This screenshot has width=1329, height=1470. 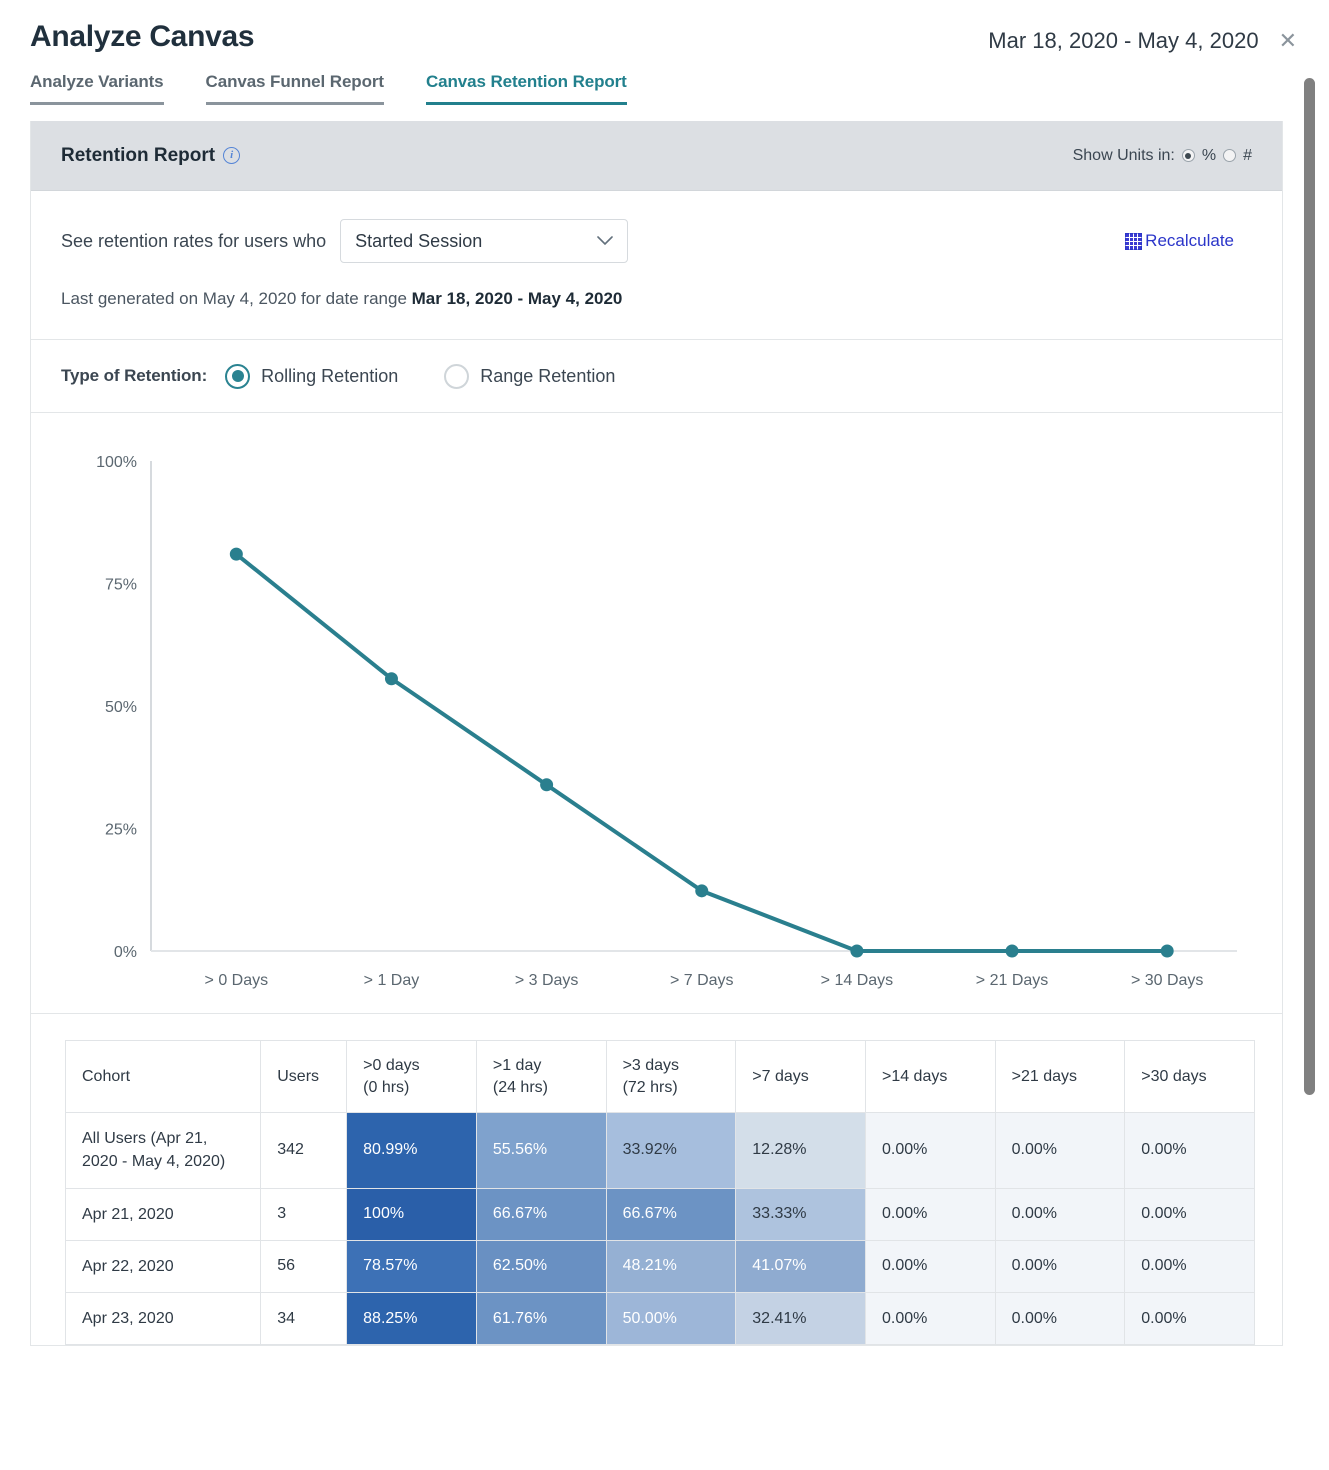 What do you see at coordinates (232, 155) in the screenshot?
I see `info-icon: i` at bounding box center [232, 155].